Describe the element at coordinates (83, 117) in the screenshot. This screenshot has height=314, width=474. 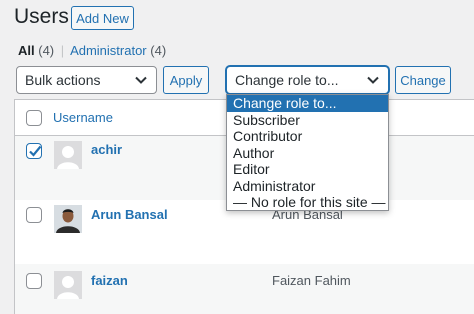
I see `column-username-header: Username` at that location.